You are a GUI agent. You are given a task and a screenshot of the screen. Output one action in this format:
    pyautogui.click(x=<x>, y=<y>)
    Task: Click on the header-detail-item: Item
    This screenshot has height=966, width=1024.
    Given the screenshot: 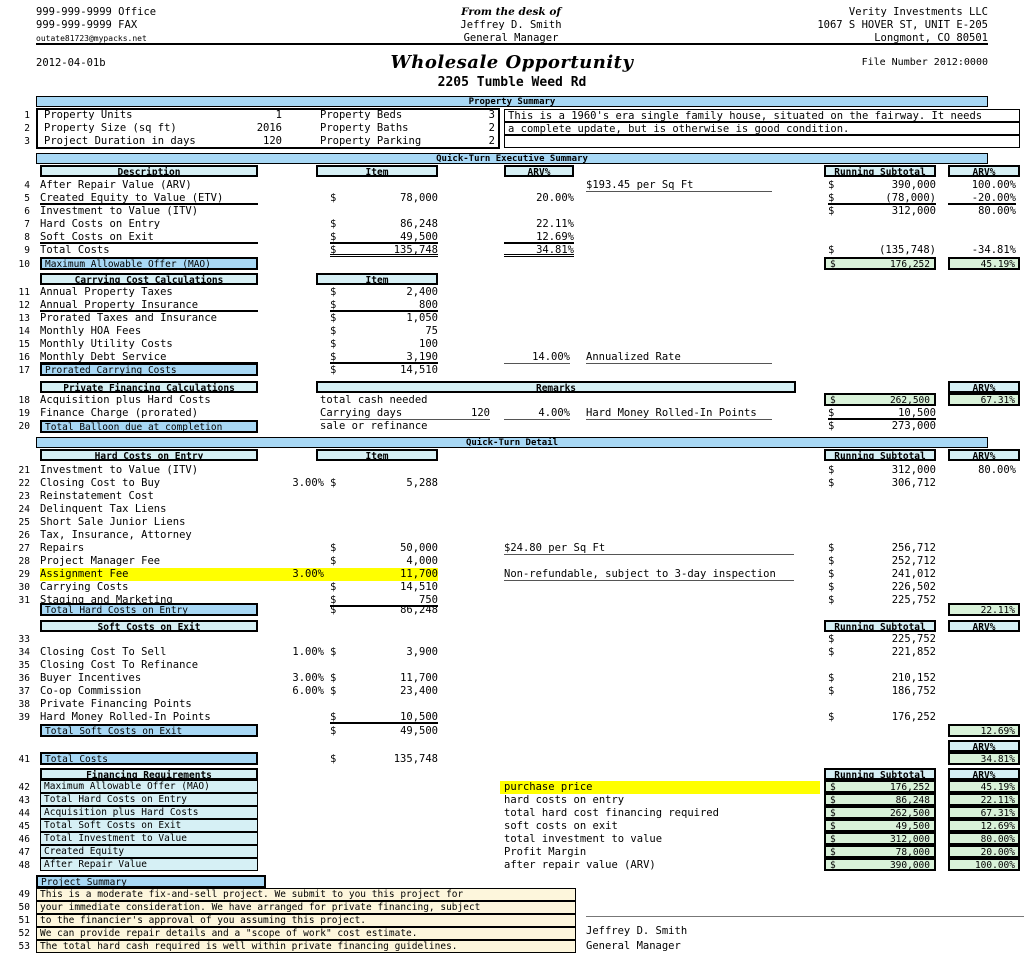 What is the action you would take?
    pyautogui.click(x=377, y=455)
    